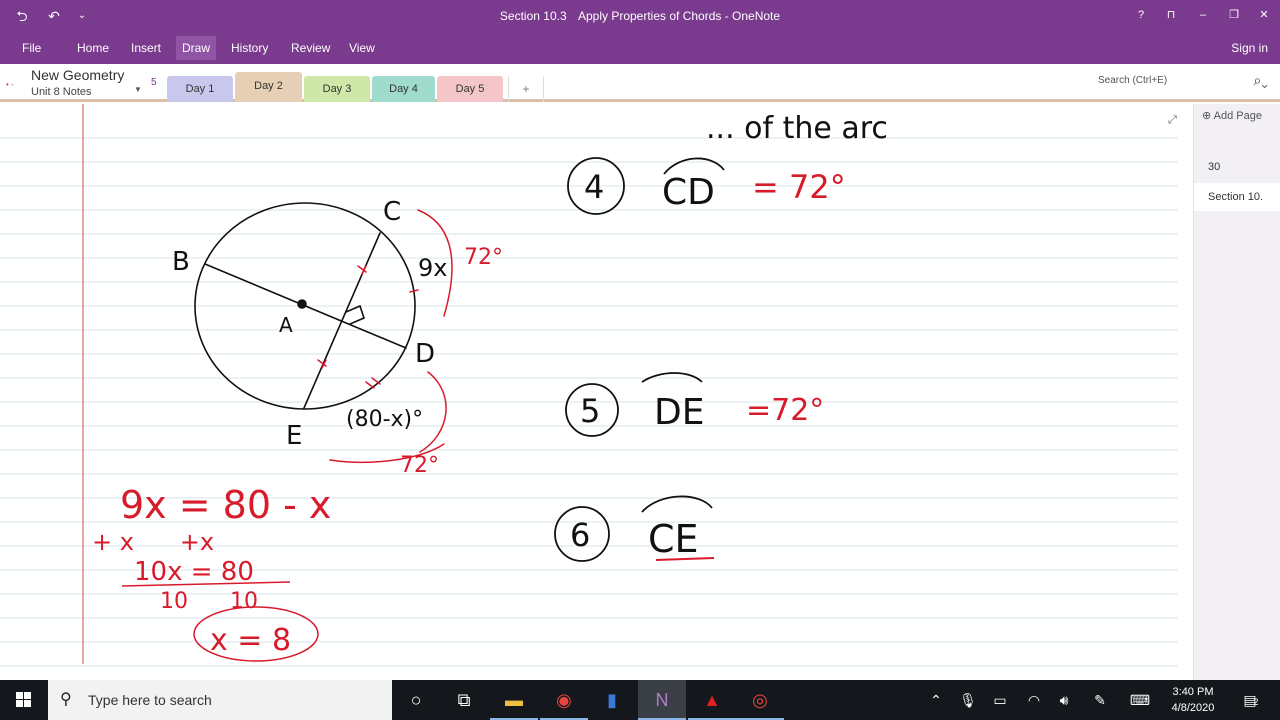 Image resolution: width=1280 pixels, height=720 pixels. I want to click on time: 3:40 PM, so click(1193, 692).